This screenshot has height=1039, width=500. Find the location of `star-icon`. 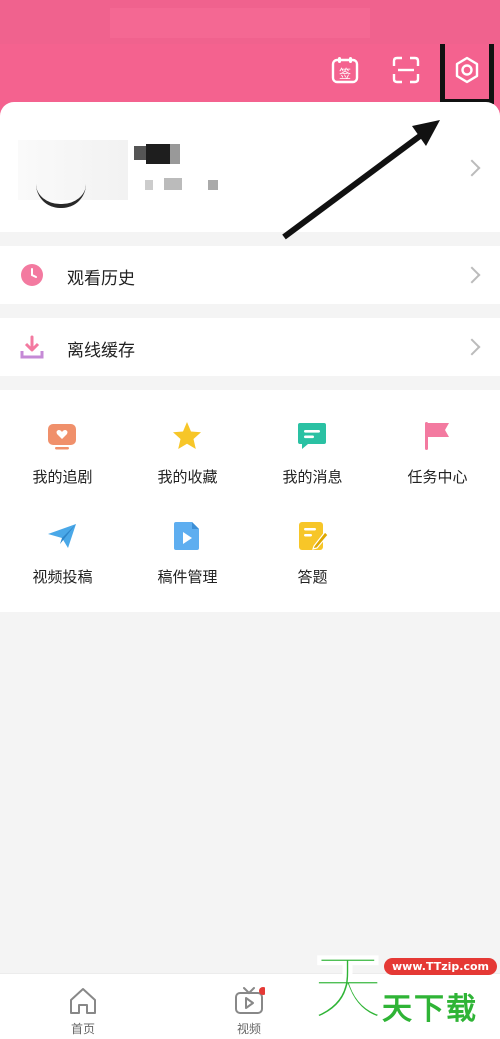

star-icon is located at coordinates (187, 435).